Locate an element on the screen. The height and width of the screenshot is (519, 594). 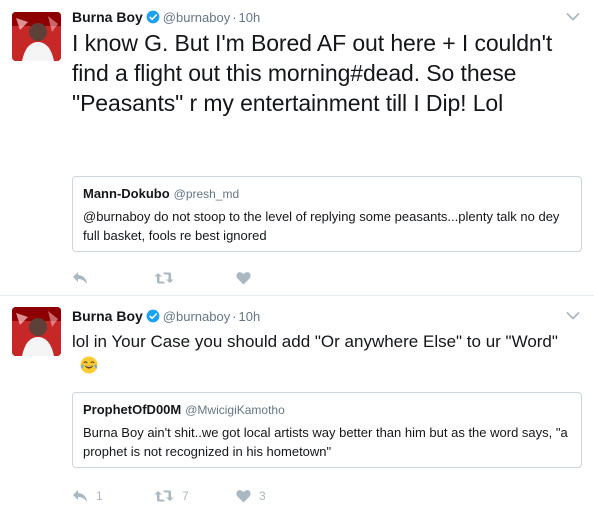
reply-button: 1 is located at coordinates (113, 496).